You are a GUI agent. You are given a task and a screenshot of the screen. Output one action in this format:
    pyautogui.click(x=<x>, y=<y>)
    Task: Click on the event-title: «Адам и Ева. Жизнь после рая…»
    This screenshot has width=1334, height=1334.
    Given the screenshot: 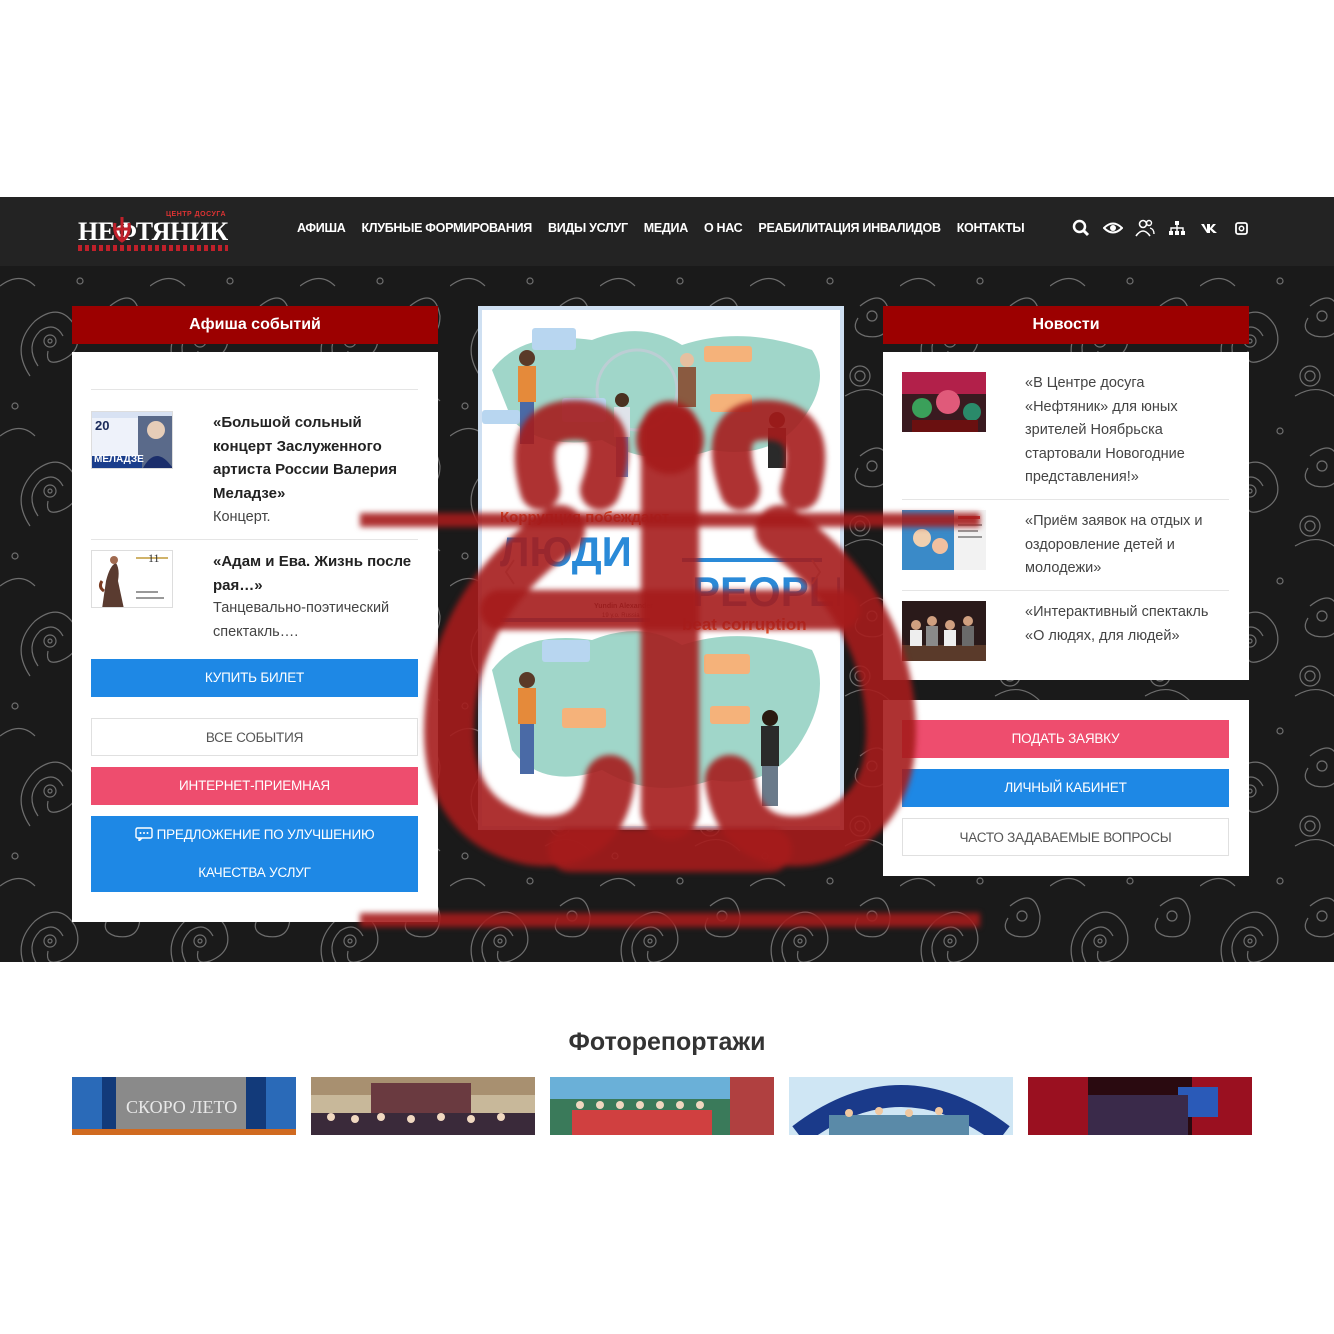 What is the action you would take?
    pyautogui.click(x=313, y=573)
    